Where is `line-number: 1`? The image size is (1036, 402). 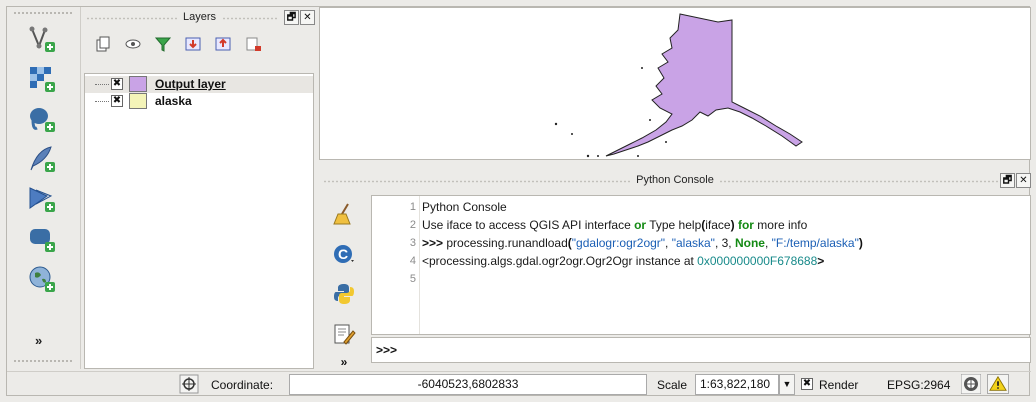
line-number: 1 is located at coordinates (412, 207).